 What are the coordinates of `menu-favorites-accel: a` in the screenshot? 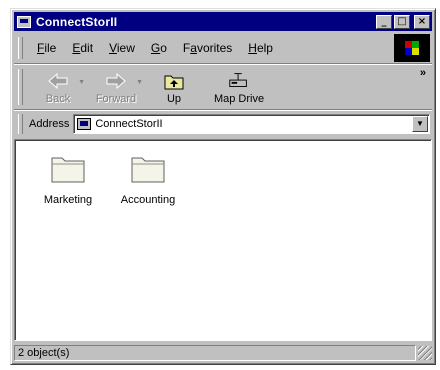 It's located at (193, 48).